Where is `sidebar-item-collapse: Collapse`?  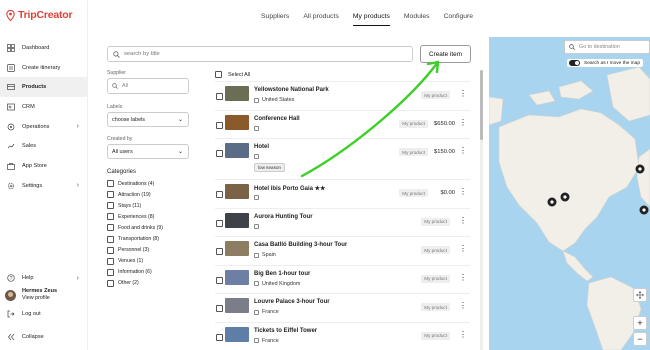 sidebar-item-collapse: Collapse is located at coordinates (44, 336).